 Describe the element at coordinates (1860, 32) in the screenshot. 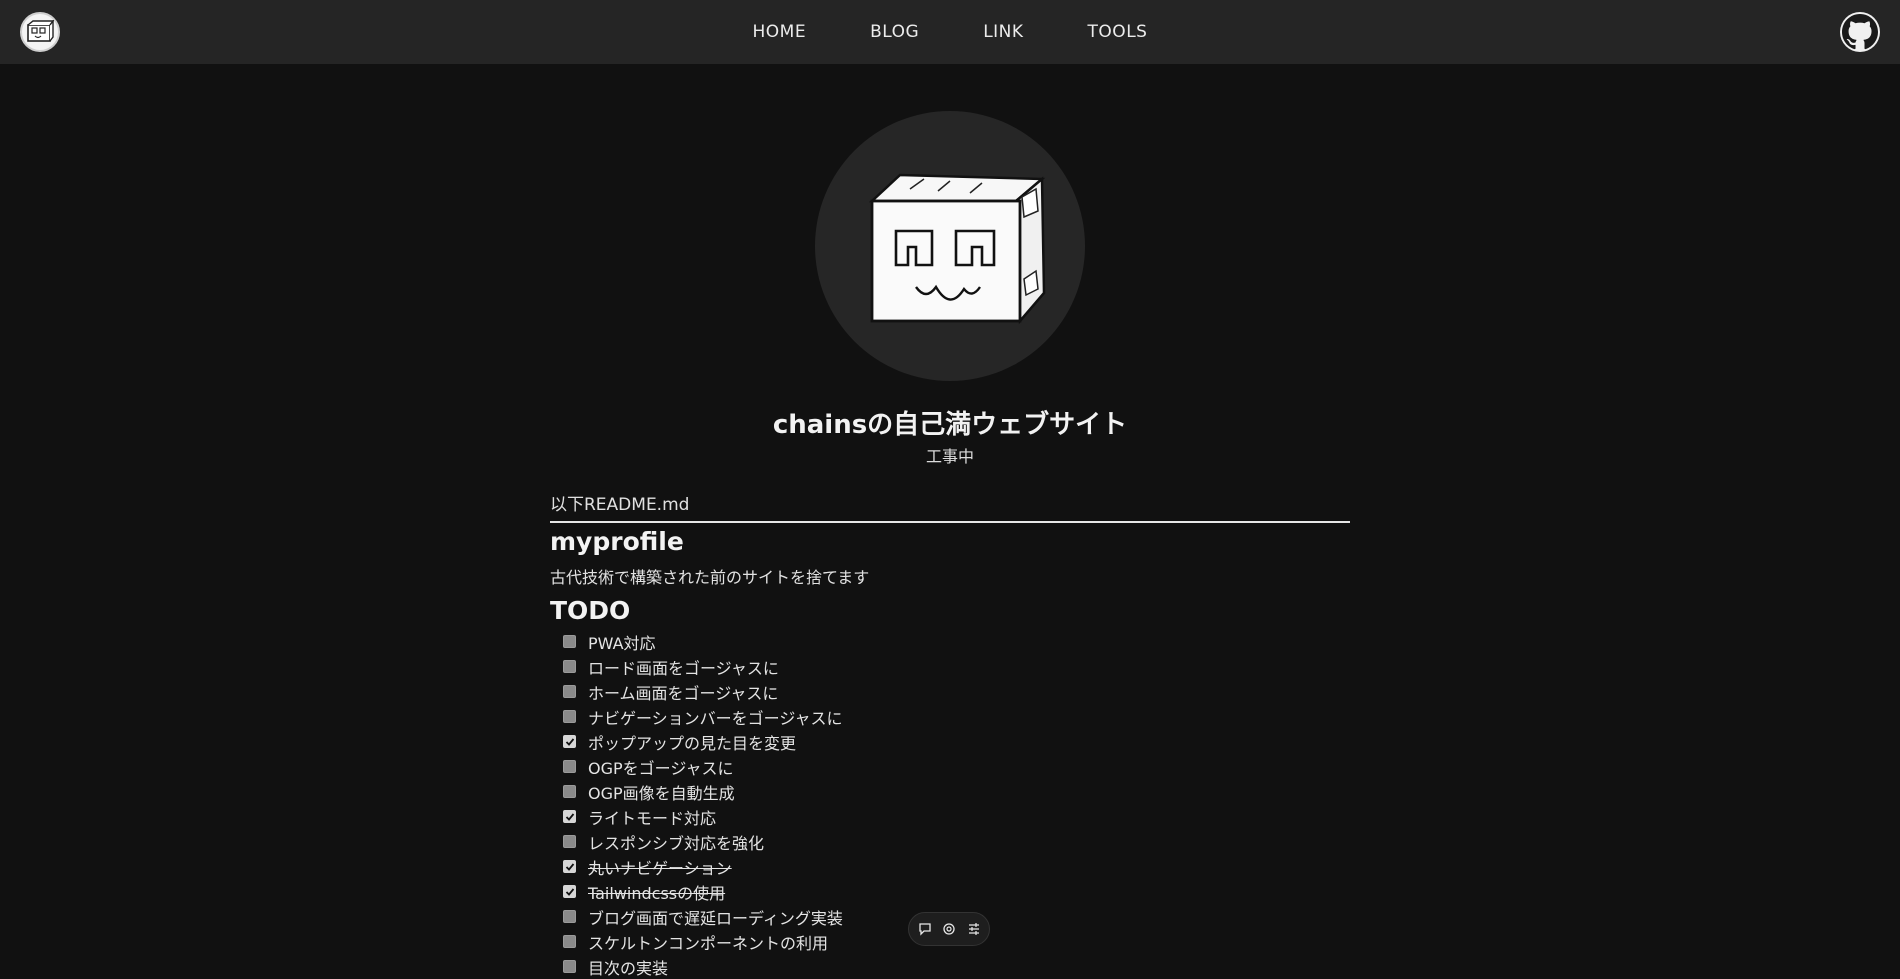

I see `github-icon` at that location.